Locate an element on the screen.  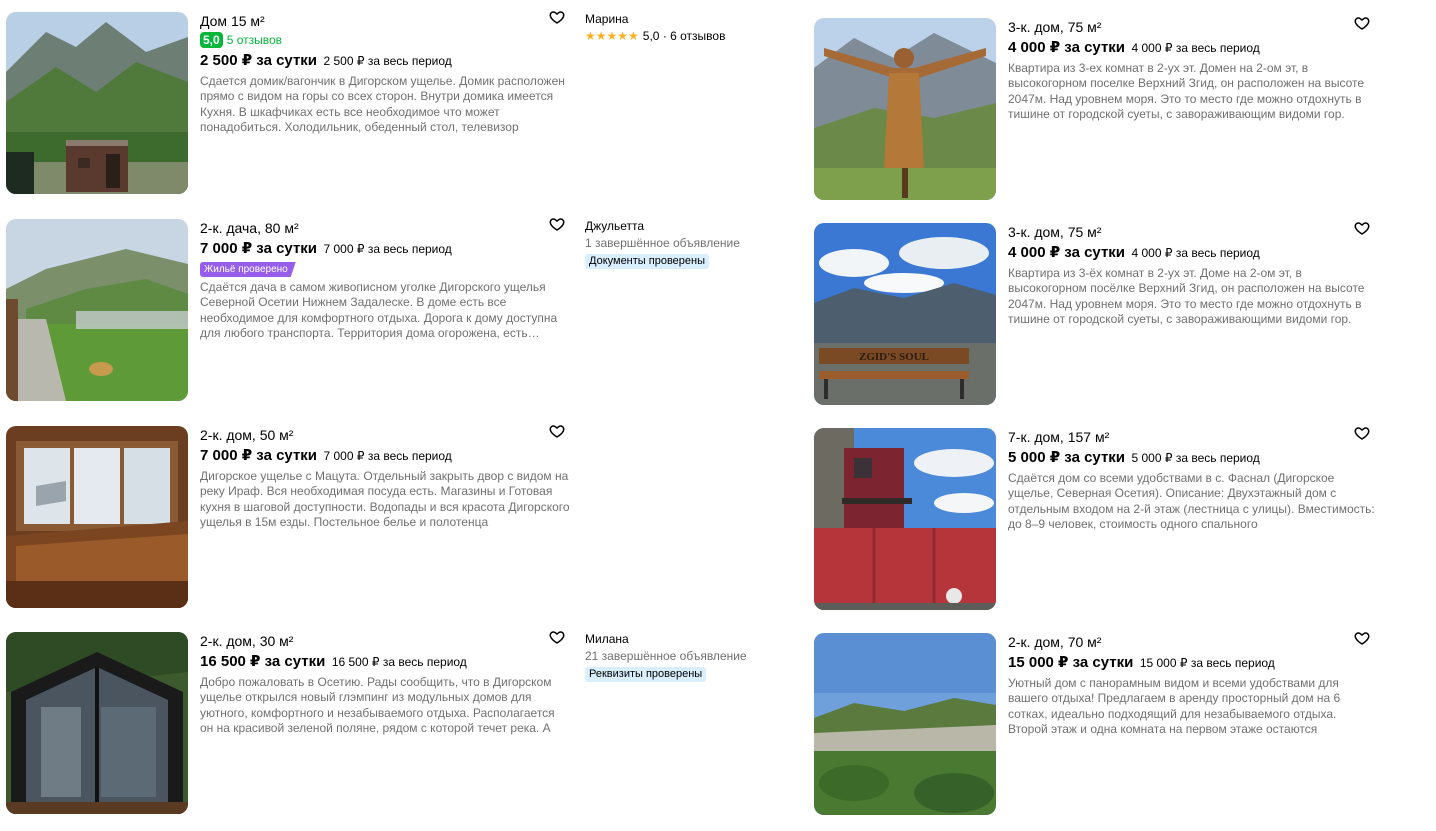
statue-mountains-image is located at coordinates (905, 109).